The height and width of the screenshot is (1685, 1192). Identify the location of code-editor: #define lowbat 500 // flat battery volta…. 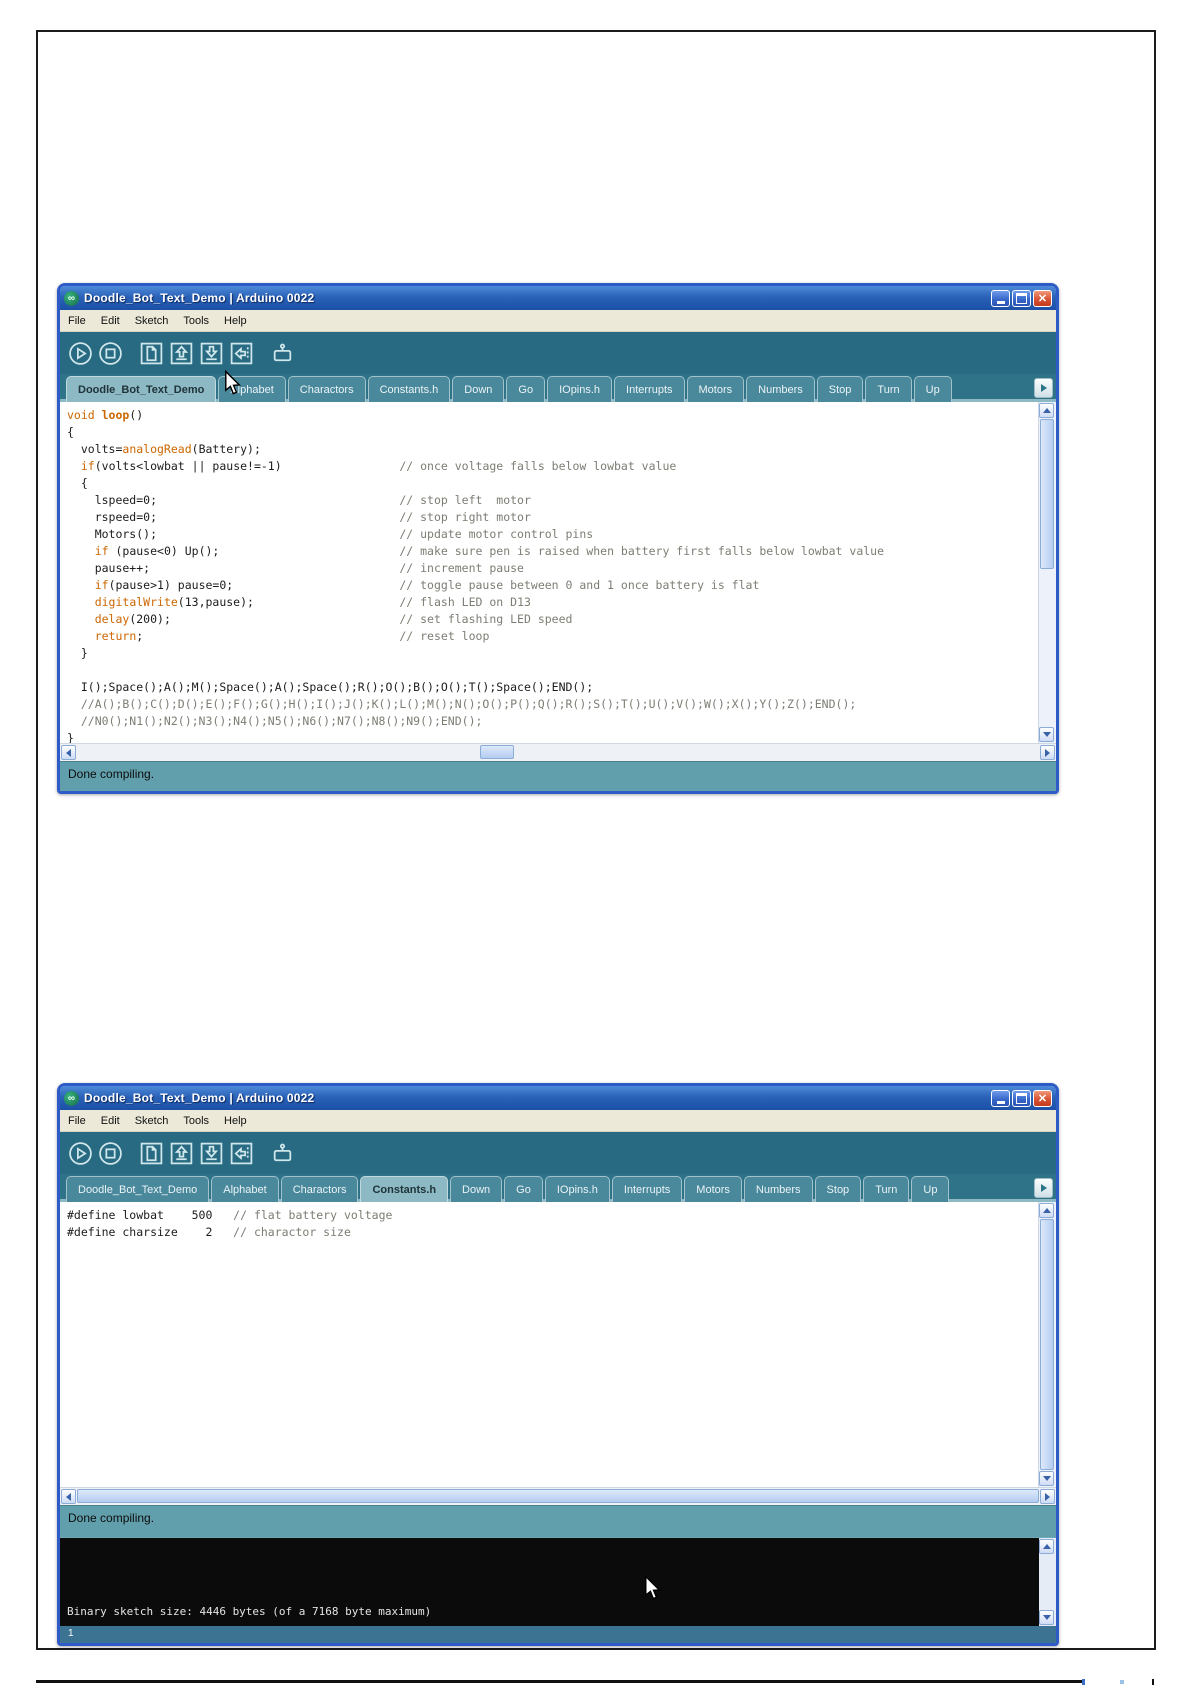
(558, 1344).